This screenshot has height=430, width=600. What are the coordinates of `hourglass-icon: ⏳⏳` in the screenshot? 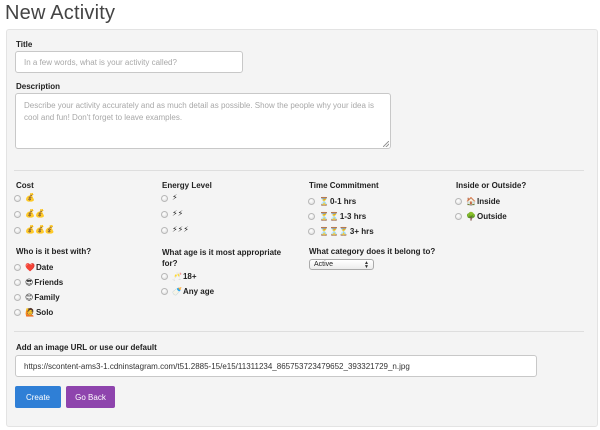 It's located at (329, 216).